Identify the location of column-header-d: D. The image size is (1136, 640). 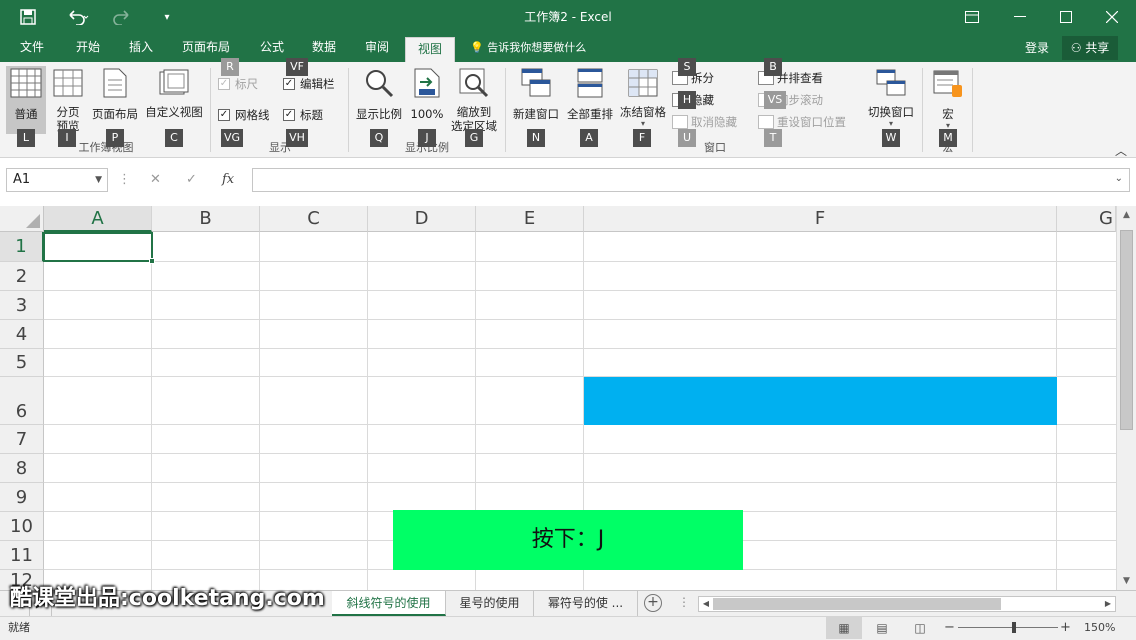
(422, 219).